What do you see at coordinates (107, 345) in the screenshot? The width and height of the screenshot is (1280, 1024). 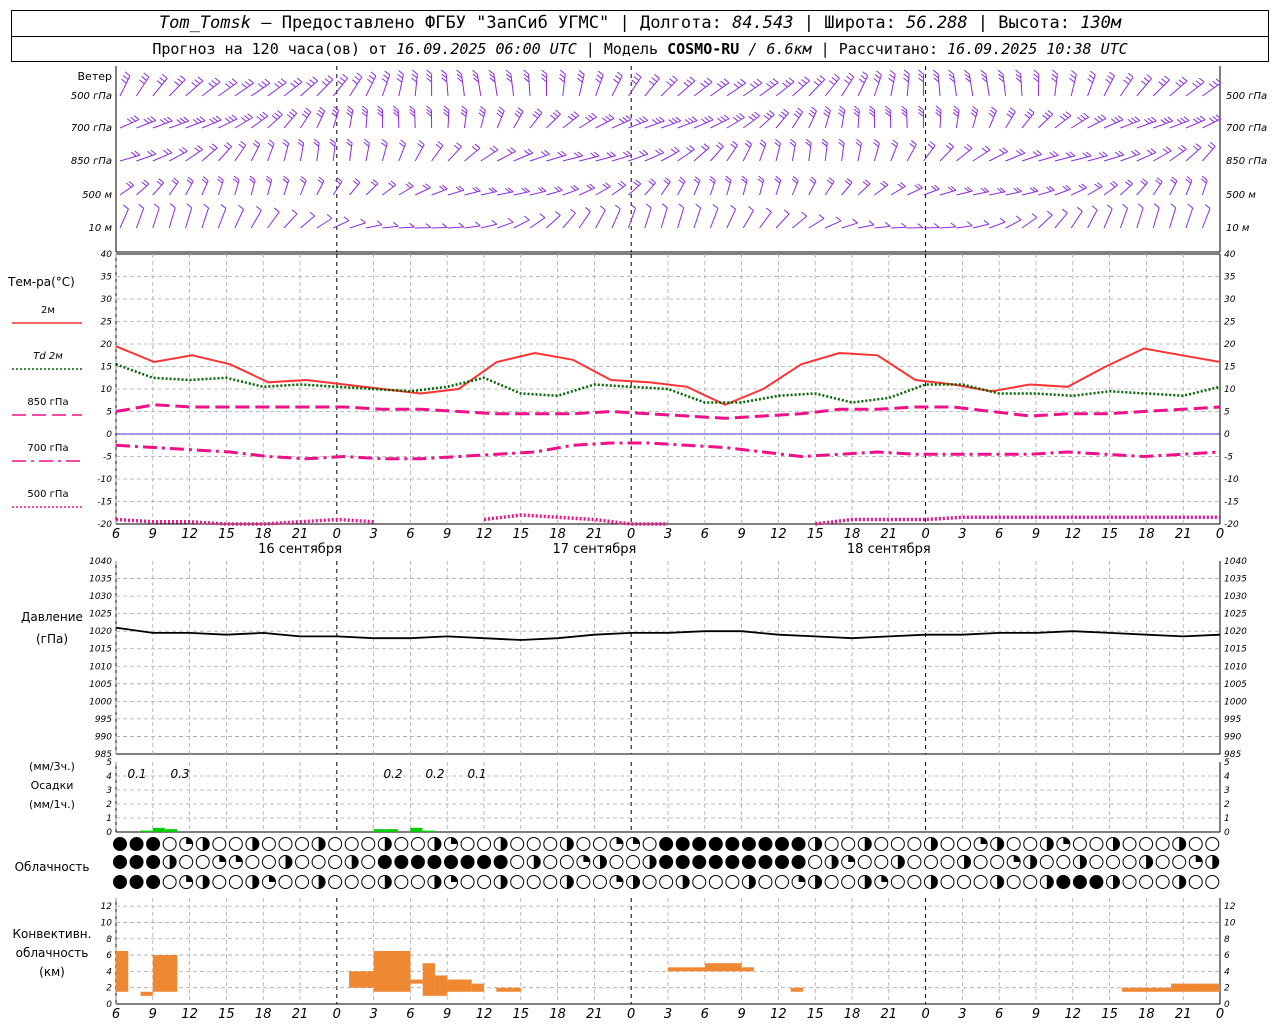 I see `y-tick-temp: 20` at bounding box center [107, 345].